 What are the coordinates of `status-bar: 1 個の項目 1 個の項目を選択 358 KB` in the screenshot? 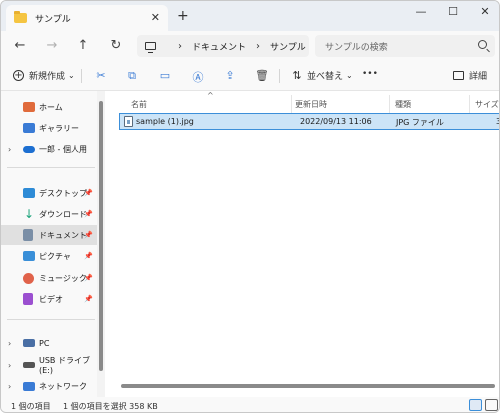 It's located at (250, 404).